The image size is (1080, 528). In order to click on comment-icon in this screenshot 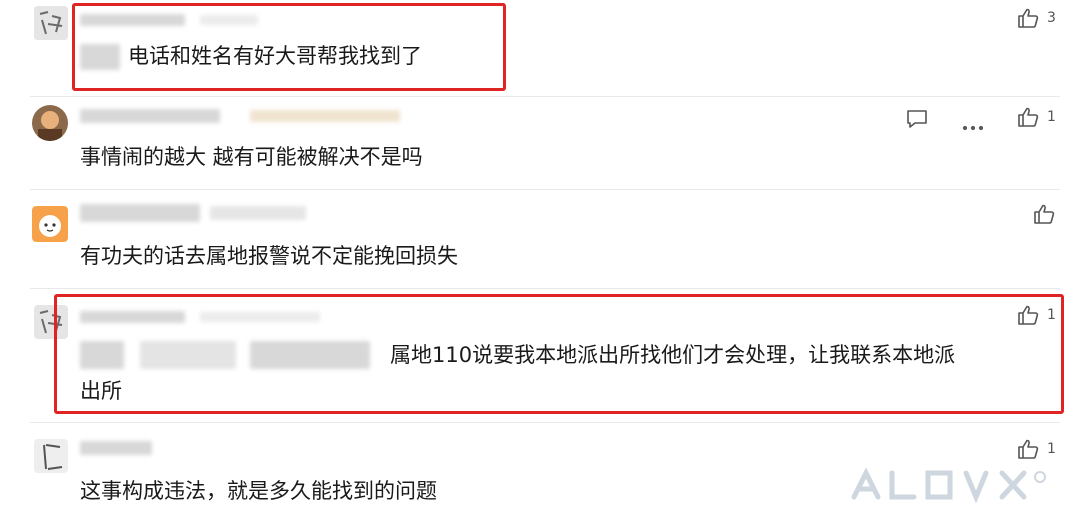, I will do `click(917, 119)`.